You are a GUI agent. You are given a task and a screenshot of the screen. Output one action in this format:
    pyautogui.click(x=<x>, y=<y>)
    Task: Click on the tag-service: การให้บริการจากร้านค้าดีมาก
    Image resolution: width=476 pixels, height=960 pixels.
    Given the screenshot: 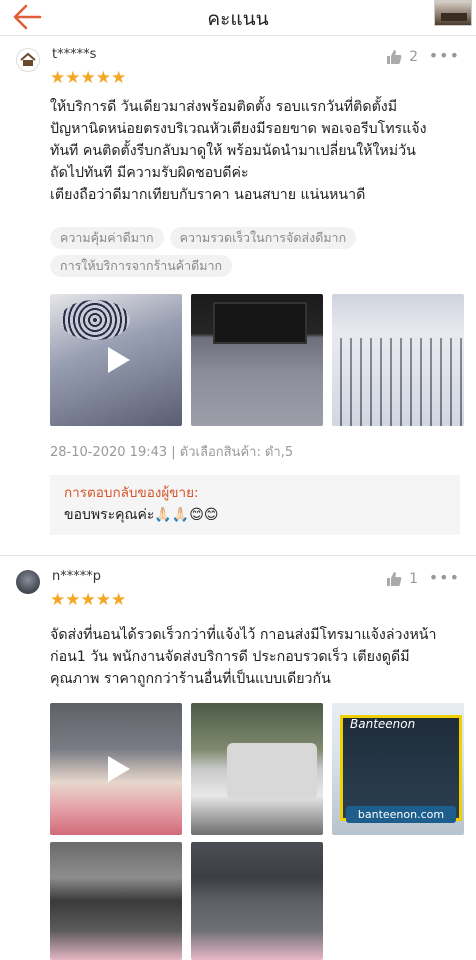 What is the action you would take?
    pyautogui.click(x=141, y=266)
    